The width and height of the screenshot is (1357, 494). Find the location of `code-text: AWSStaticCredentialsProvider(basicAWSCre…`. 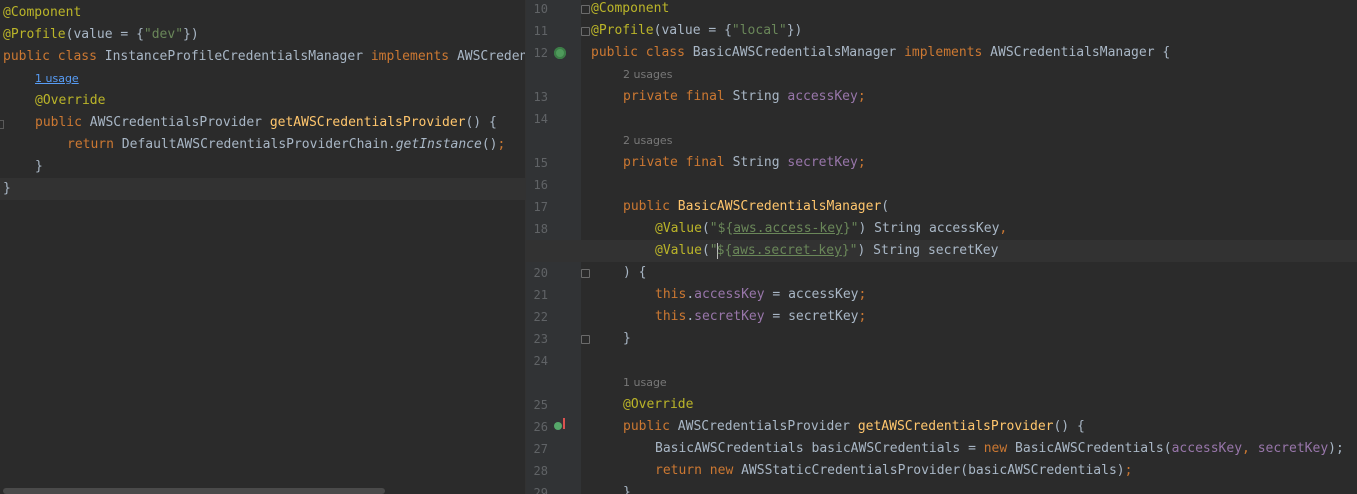

code-text: AWSStaticCredentialsProvider(basicAWSCre… is located at coordinates (933, 470).